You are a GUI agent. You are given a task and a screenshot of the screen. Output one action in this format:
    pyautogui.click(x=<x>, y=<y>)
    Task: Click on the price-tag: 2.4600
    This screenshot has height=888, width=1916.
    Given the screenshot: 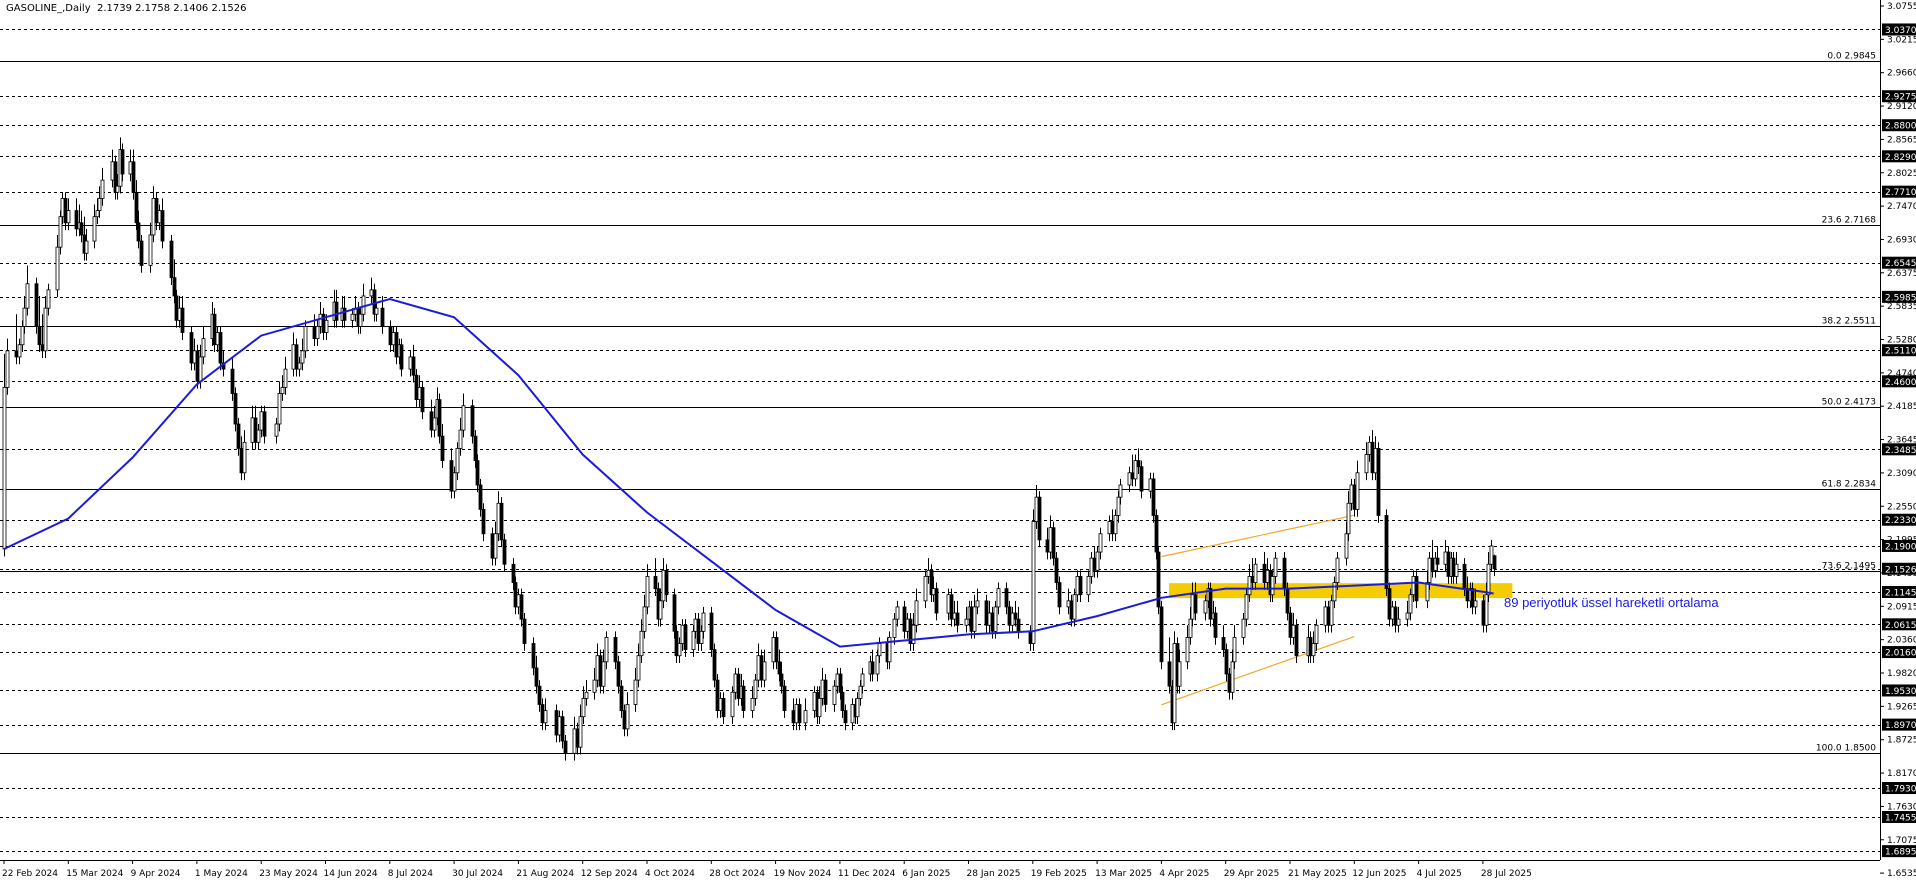 What is the action you would take?
    pyautogui.click(x=1899, y=381)
    